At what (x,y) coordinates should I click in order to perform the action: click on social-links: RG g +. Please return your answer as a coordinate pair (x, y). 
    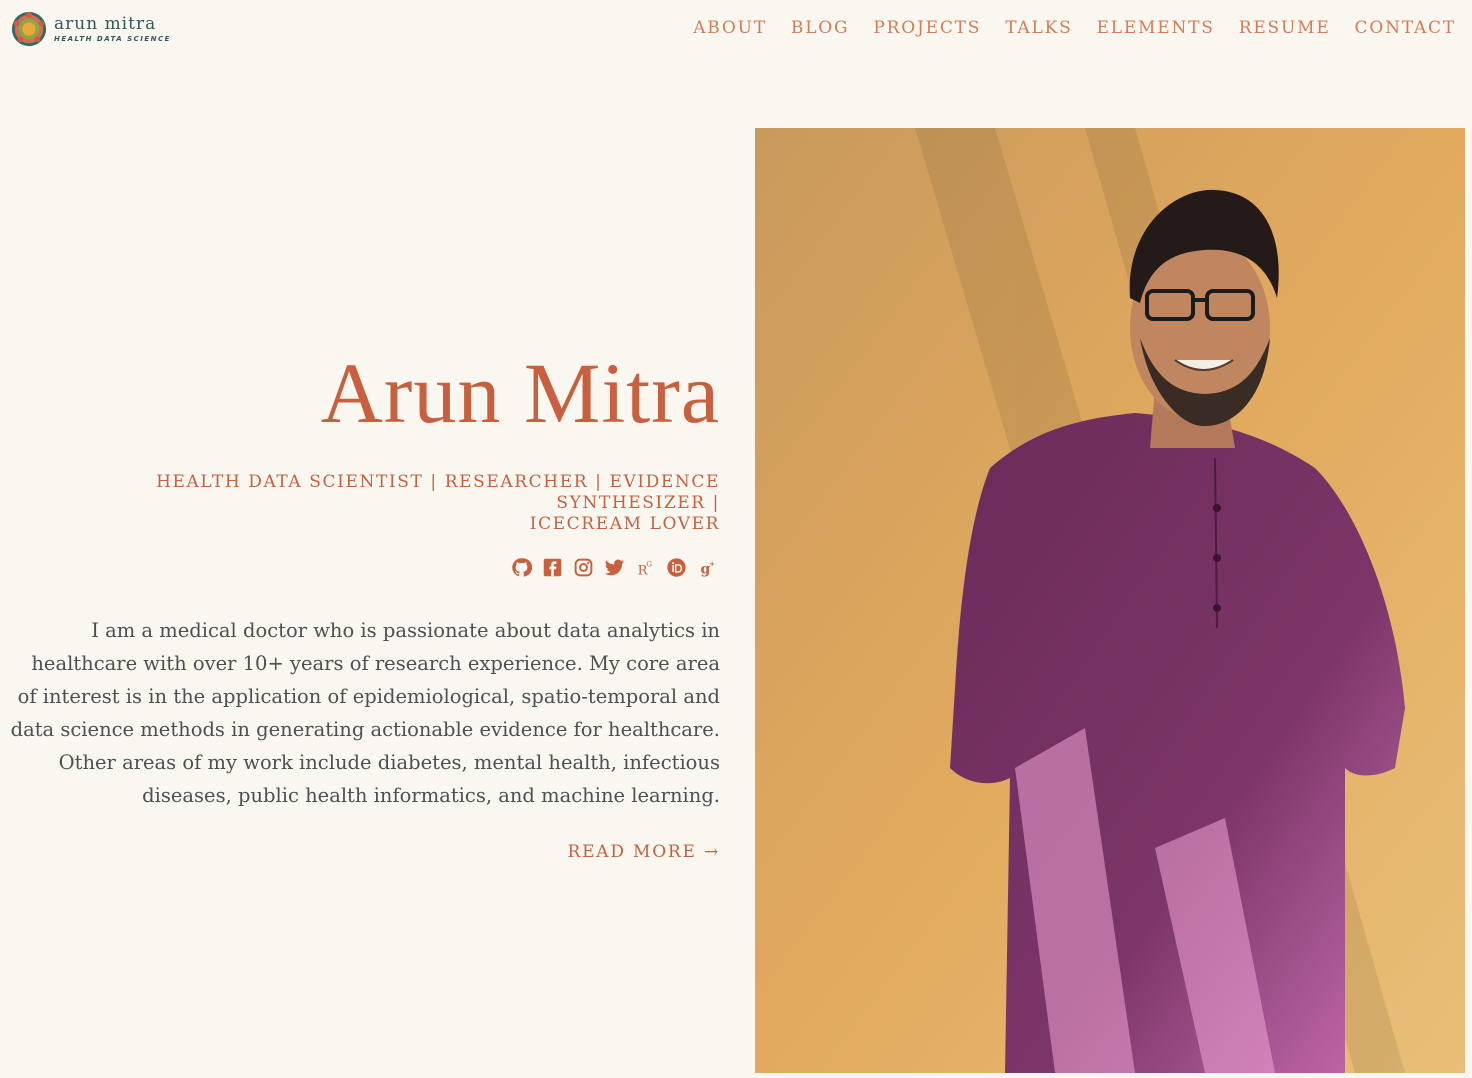
    Looking at the image, I should click on (365, 567).